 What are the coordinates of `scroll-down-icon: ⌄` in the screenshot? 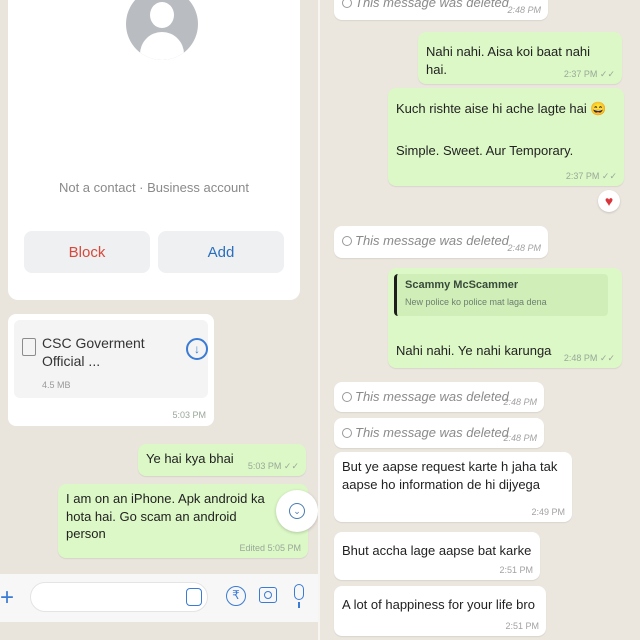 It's located at (297, 511).